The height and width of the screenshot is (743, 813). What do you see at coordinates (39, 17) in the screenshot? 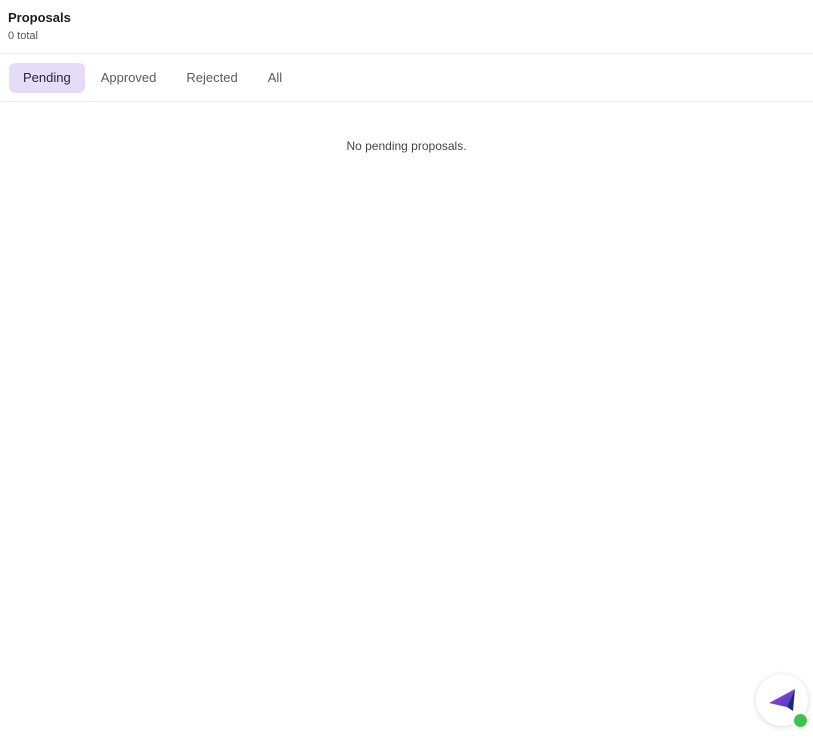
I see `page-title: Proposals` at bounding box center [39, 17].